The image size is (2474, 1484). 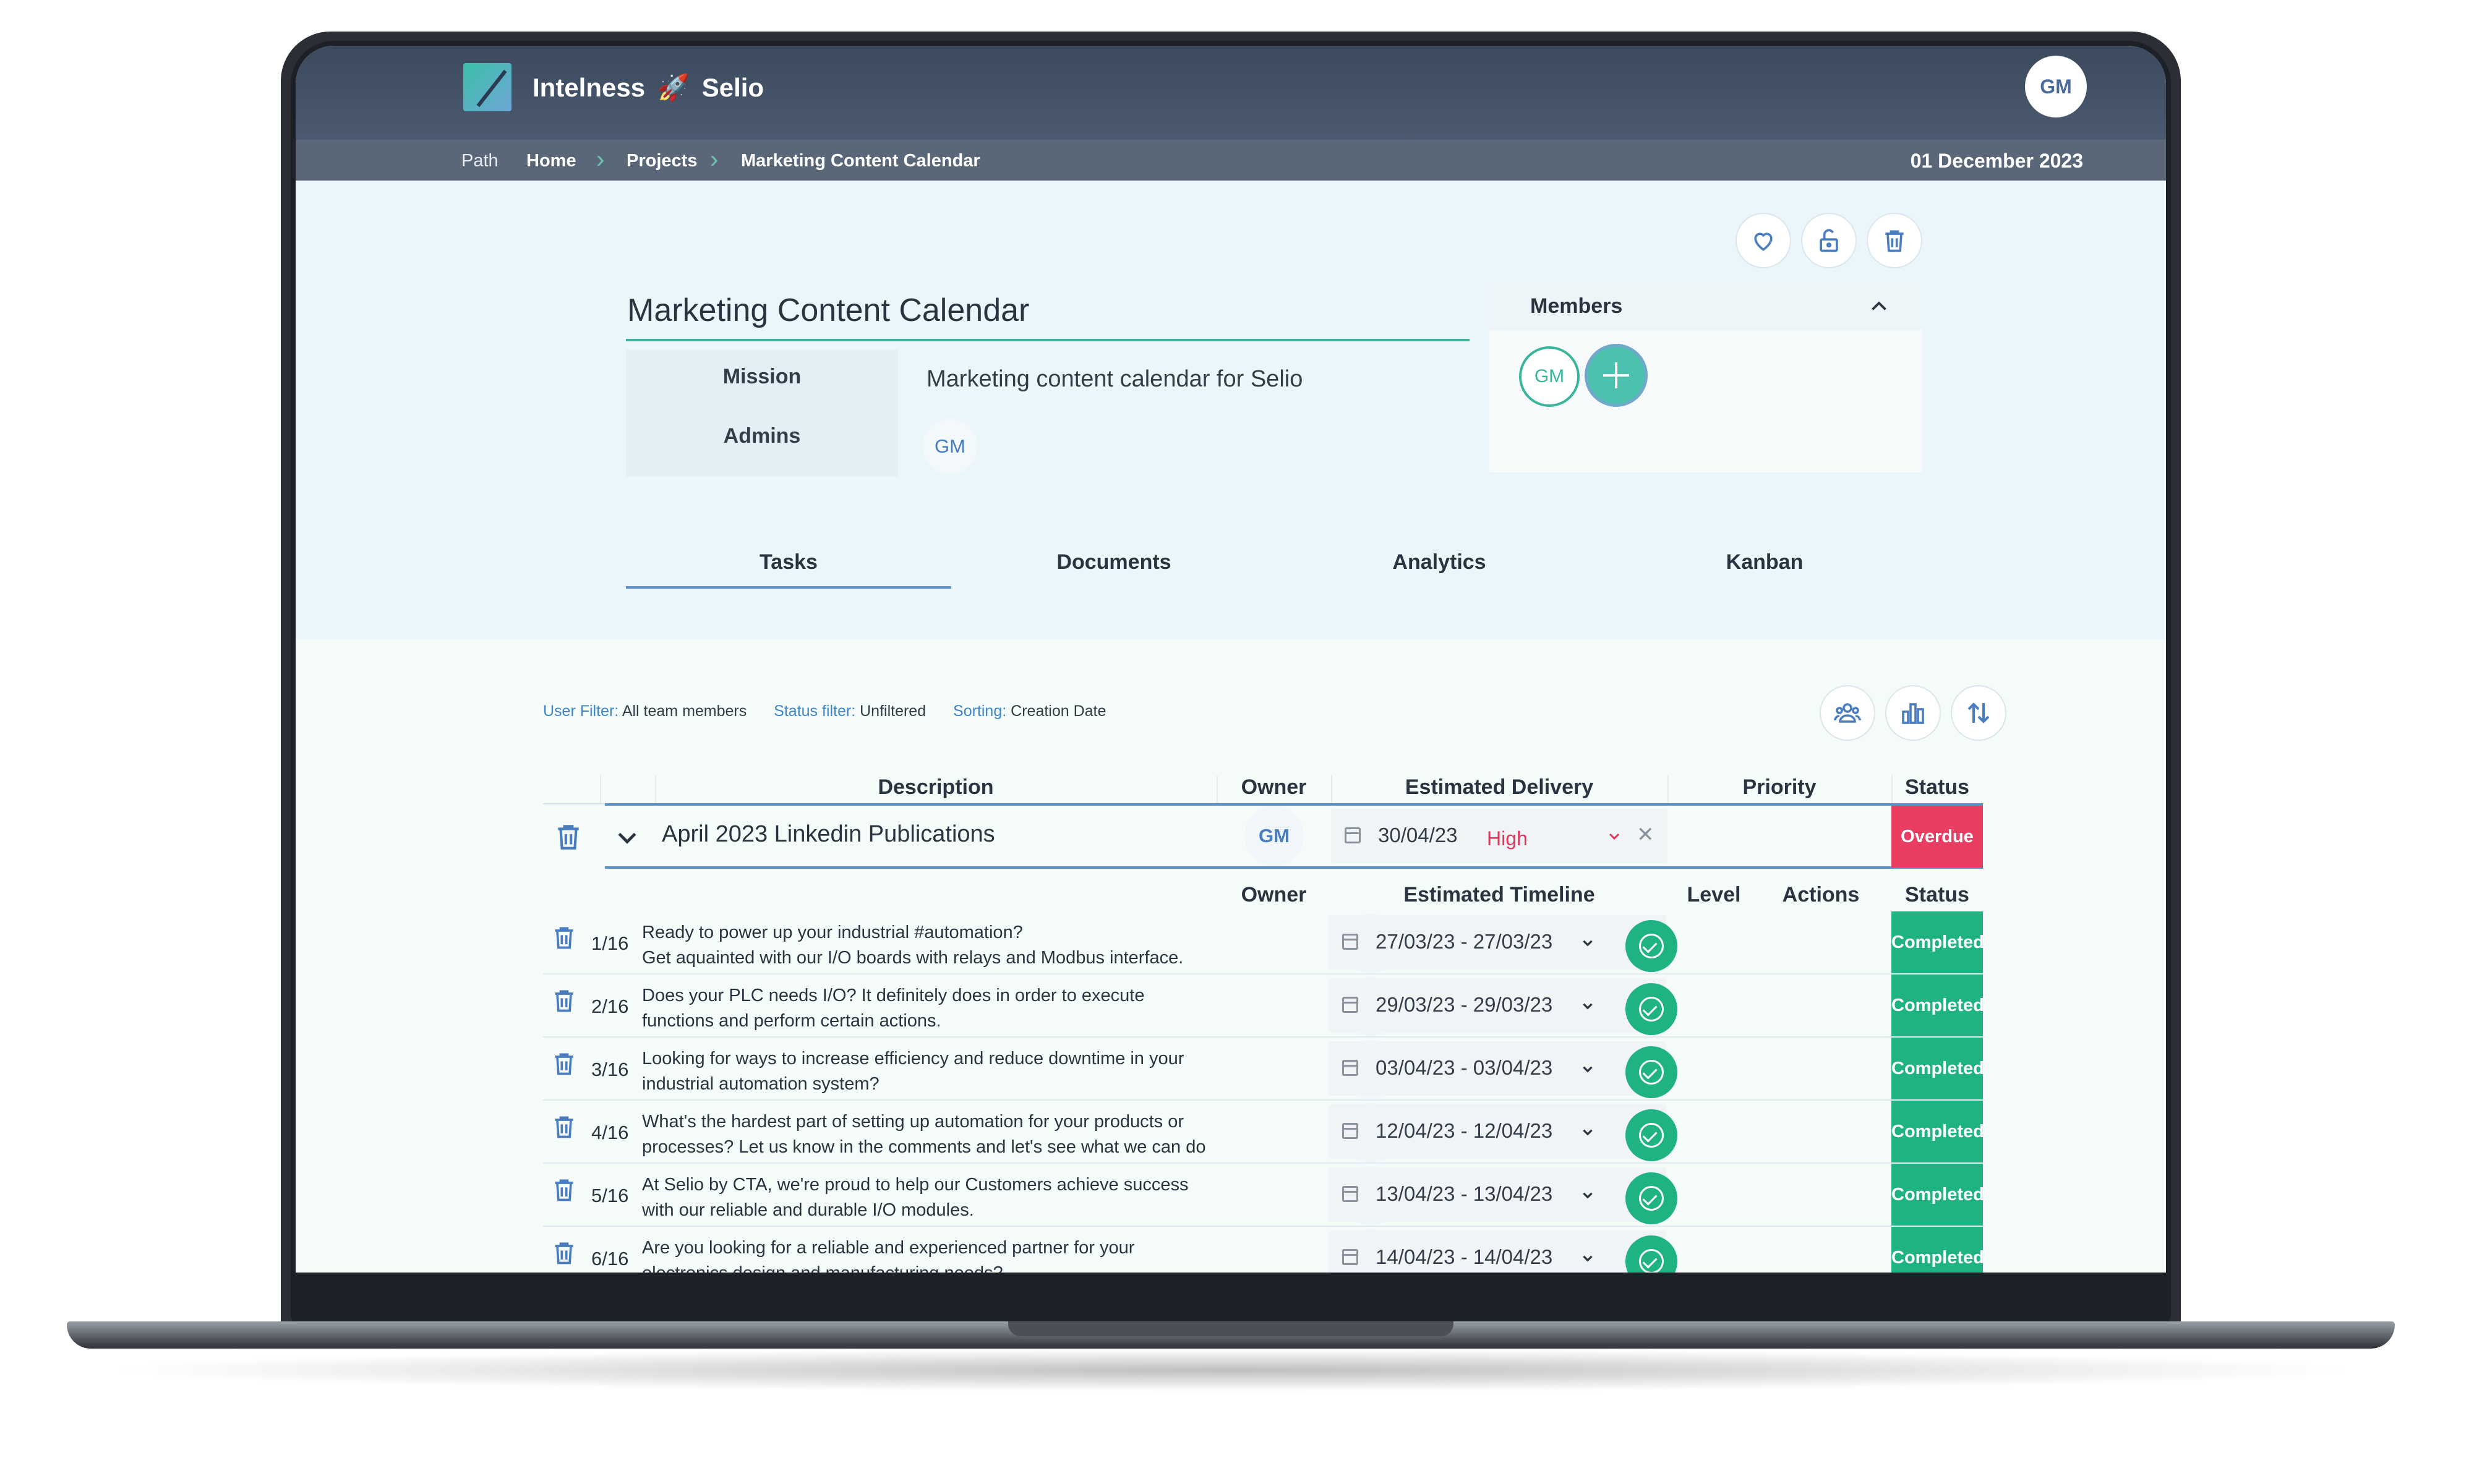 I want to click on status-filter-label: Status filter:, so click(x=815, y=711).